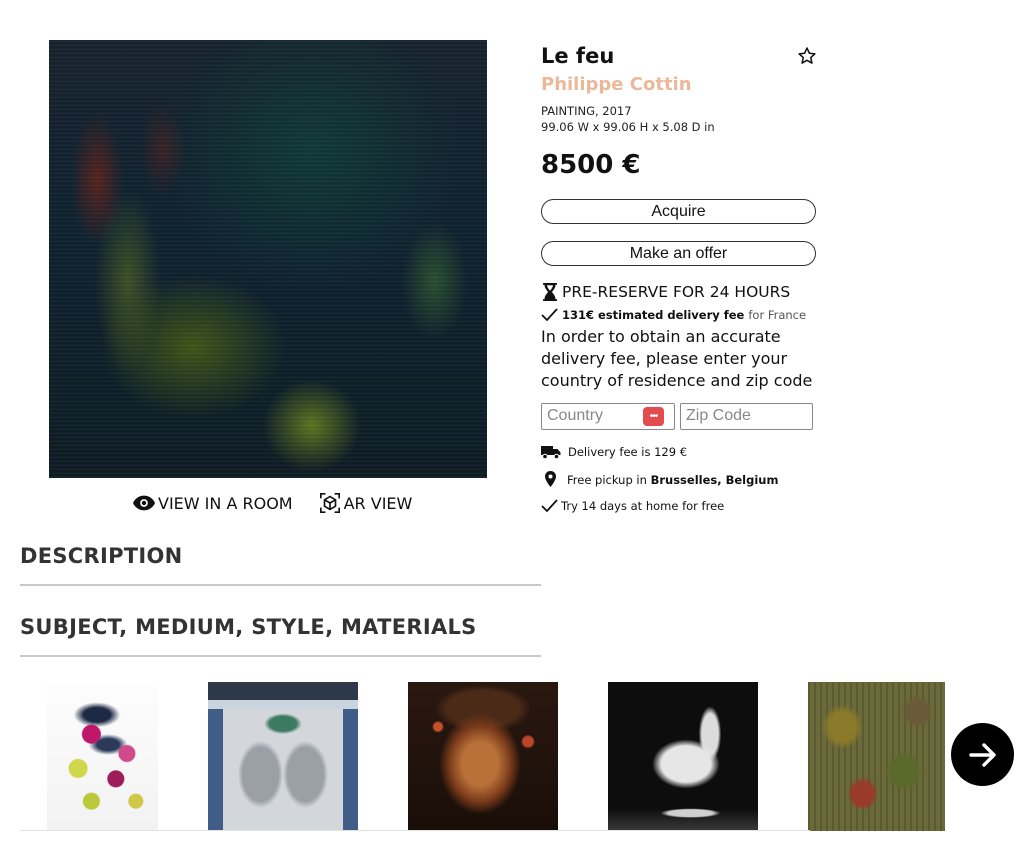  I want to click on artist-name: Philippe Cottin, so click(679, 85).